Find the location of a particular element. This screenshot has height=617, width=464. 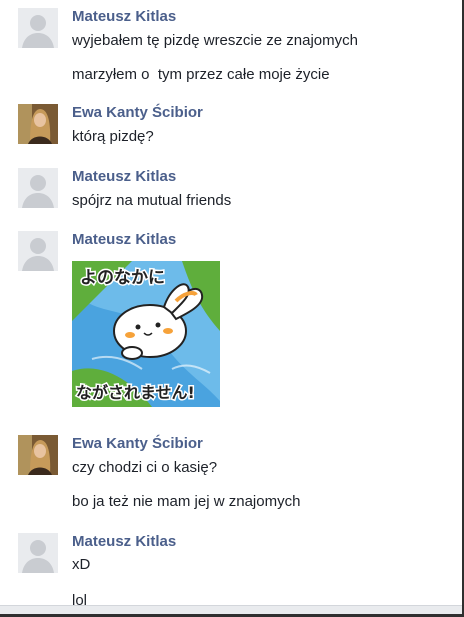

message-text: czy chodzi ci o kasię? is located at coordinates (145, 467).